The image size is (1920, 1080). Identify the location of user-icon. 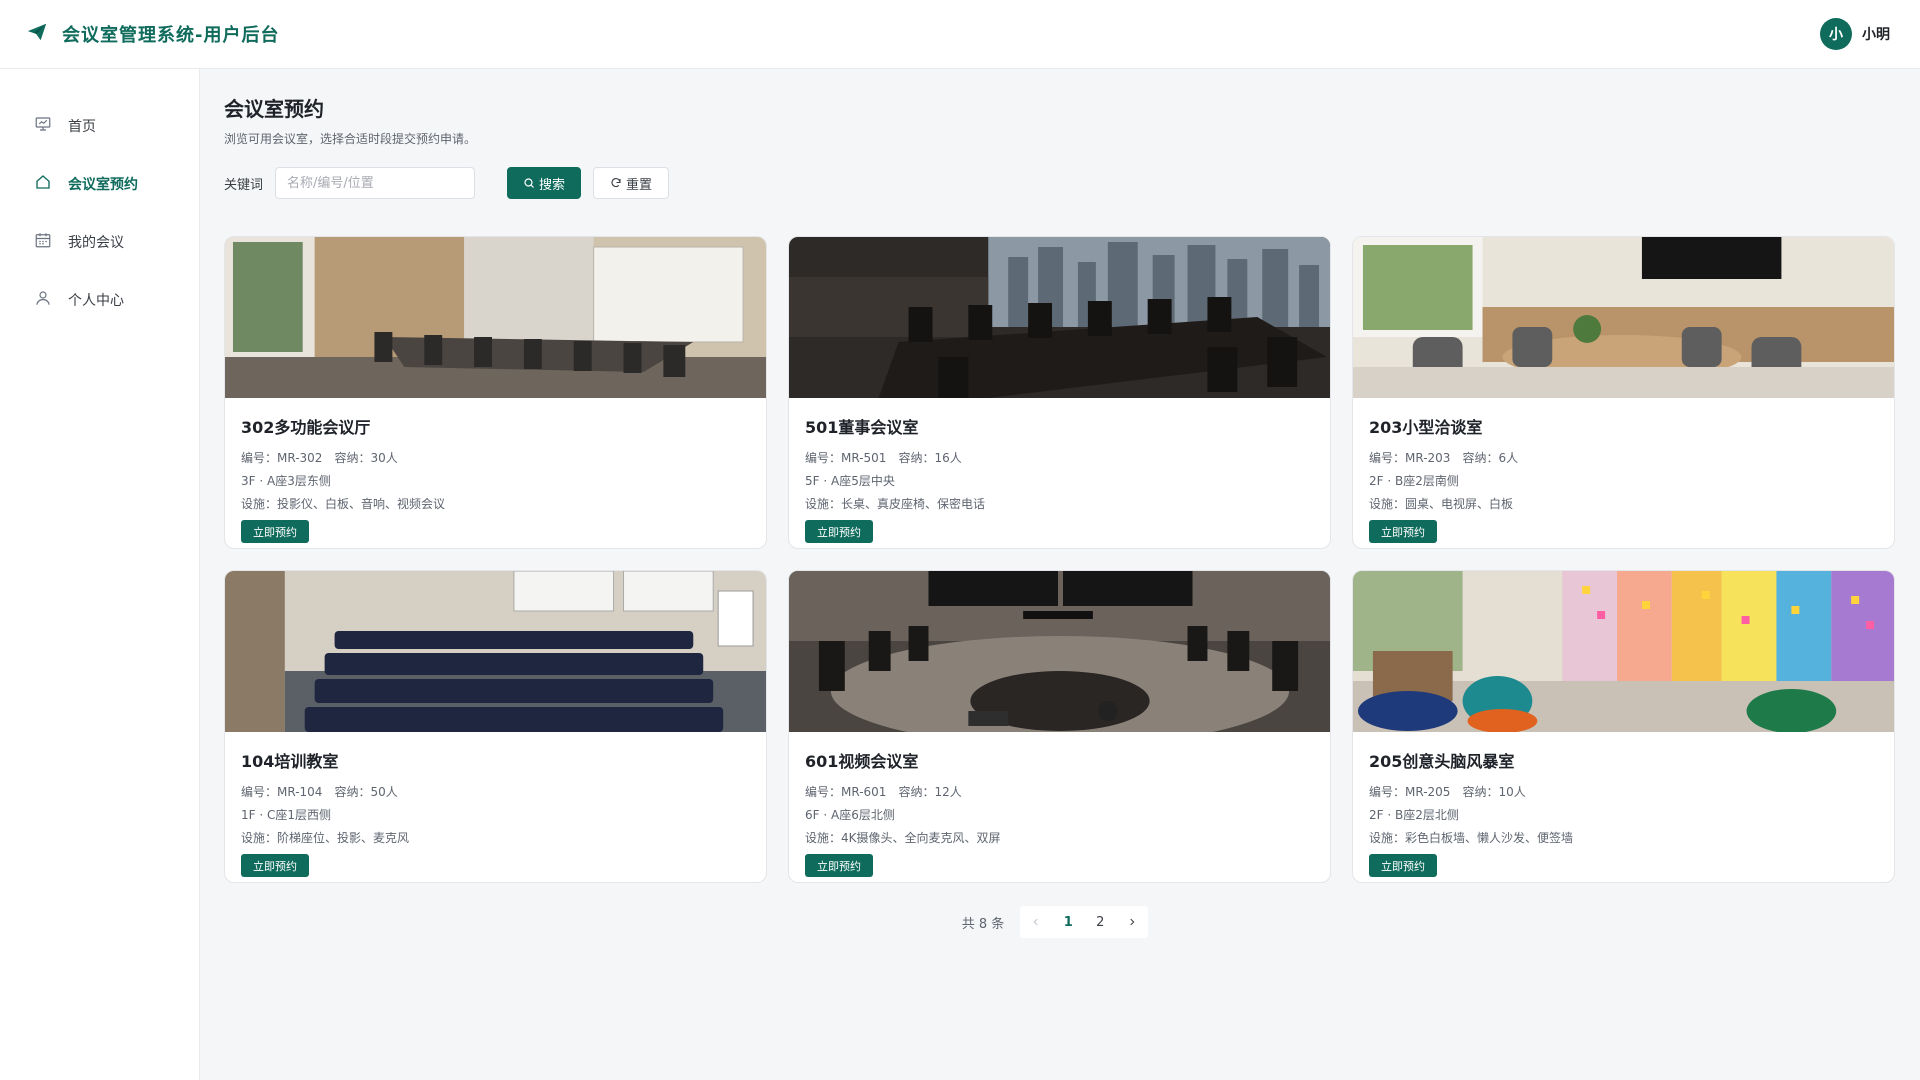
(43, 300).